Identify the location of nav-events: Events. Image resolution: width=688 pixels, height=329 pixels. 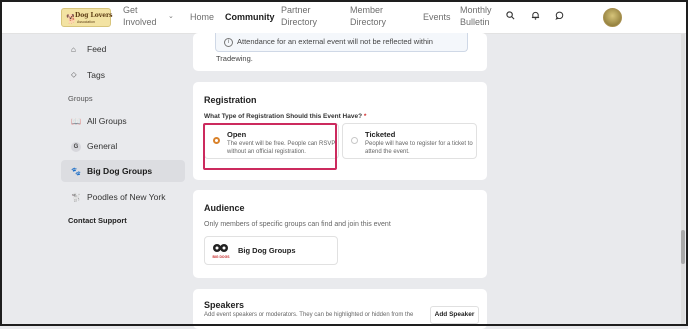
(437, 17).